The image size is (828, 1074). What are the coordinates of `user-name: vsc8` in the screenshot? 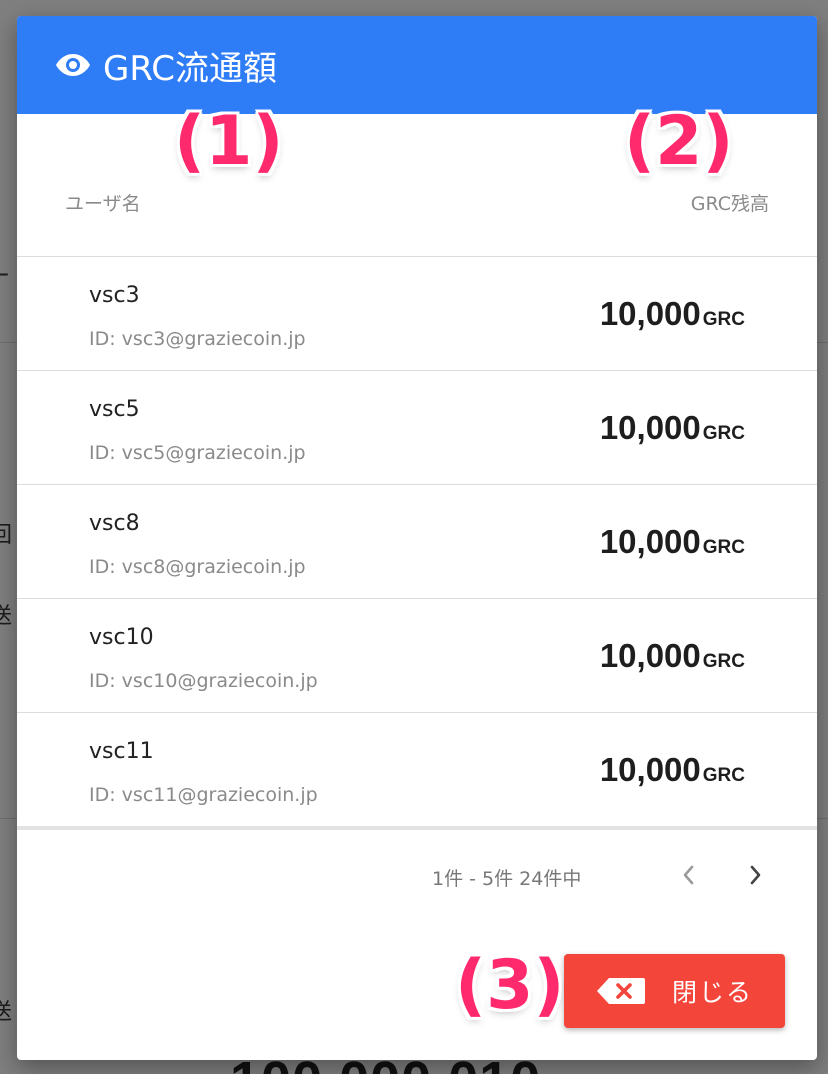 It's located at (114, 523).